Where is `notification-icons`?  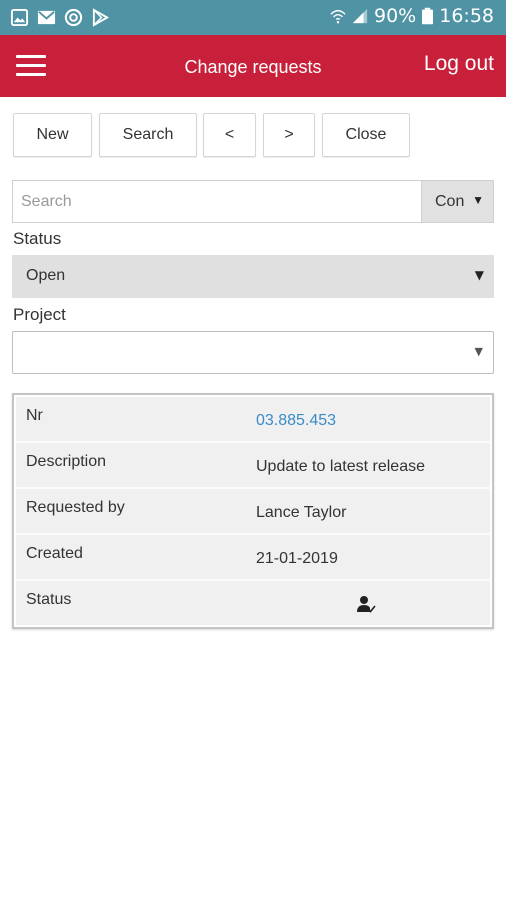 notification-icons is located at coordinates (60, 17).